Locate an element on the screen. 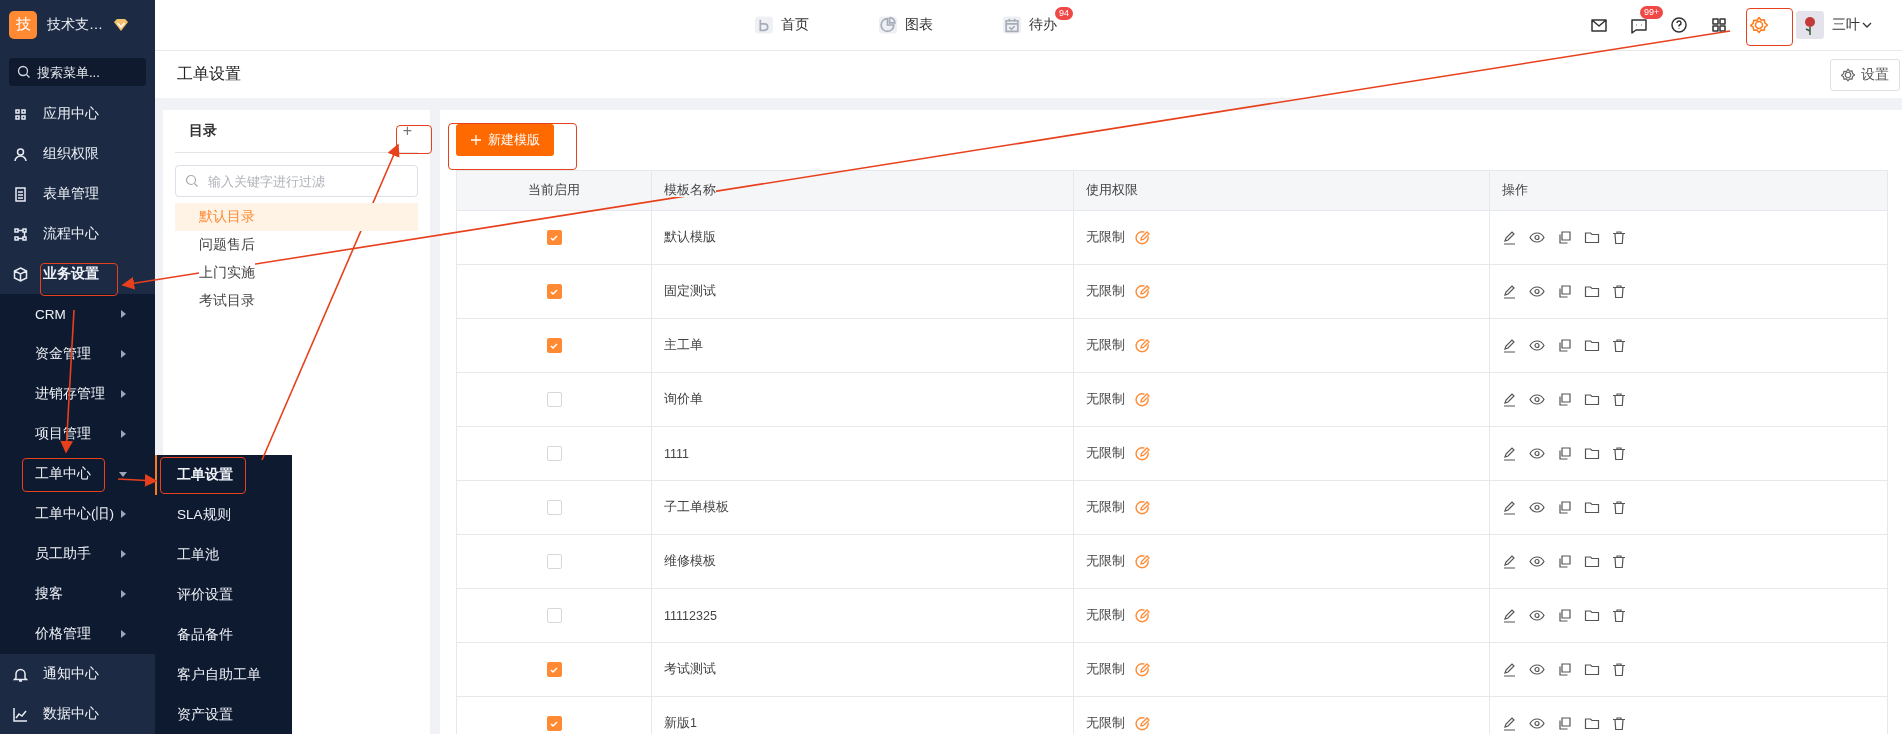  submenu-item: 资产设置 is located at coordinates (223, 714).